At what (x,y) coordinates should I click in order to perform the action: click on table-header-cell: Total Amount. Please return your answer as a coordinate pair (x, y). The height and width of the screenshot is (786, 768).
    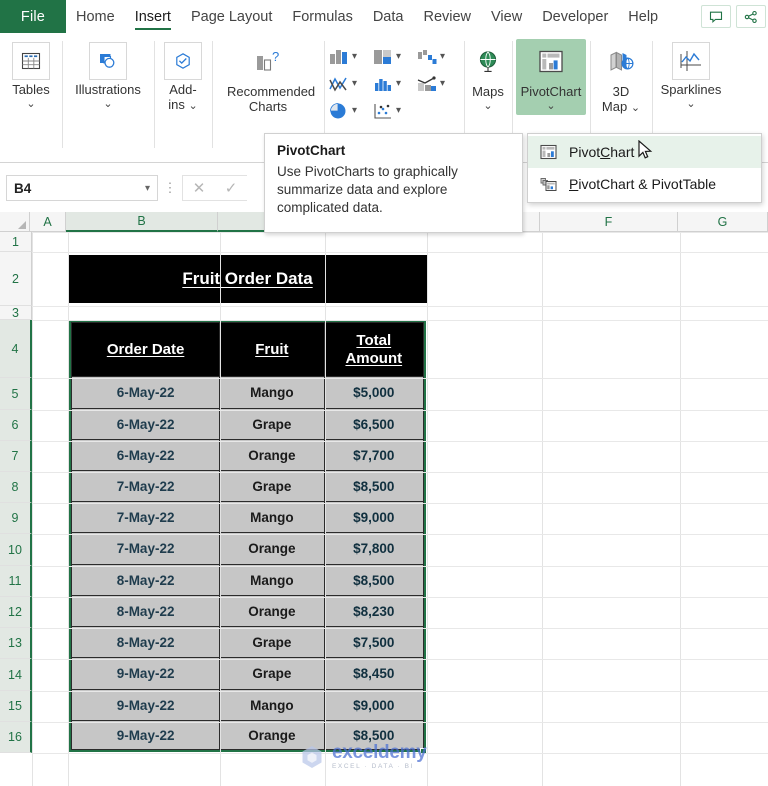
    Looking at the image, I should click on (373, 350).